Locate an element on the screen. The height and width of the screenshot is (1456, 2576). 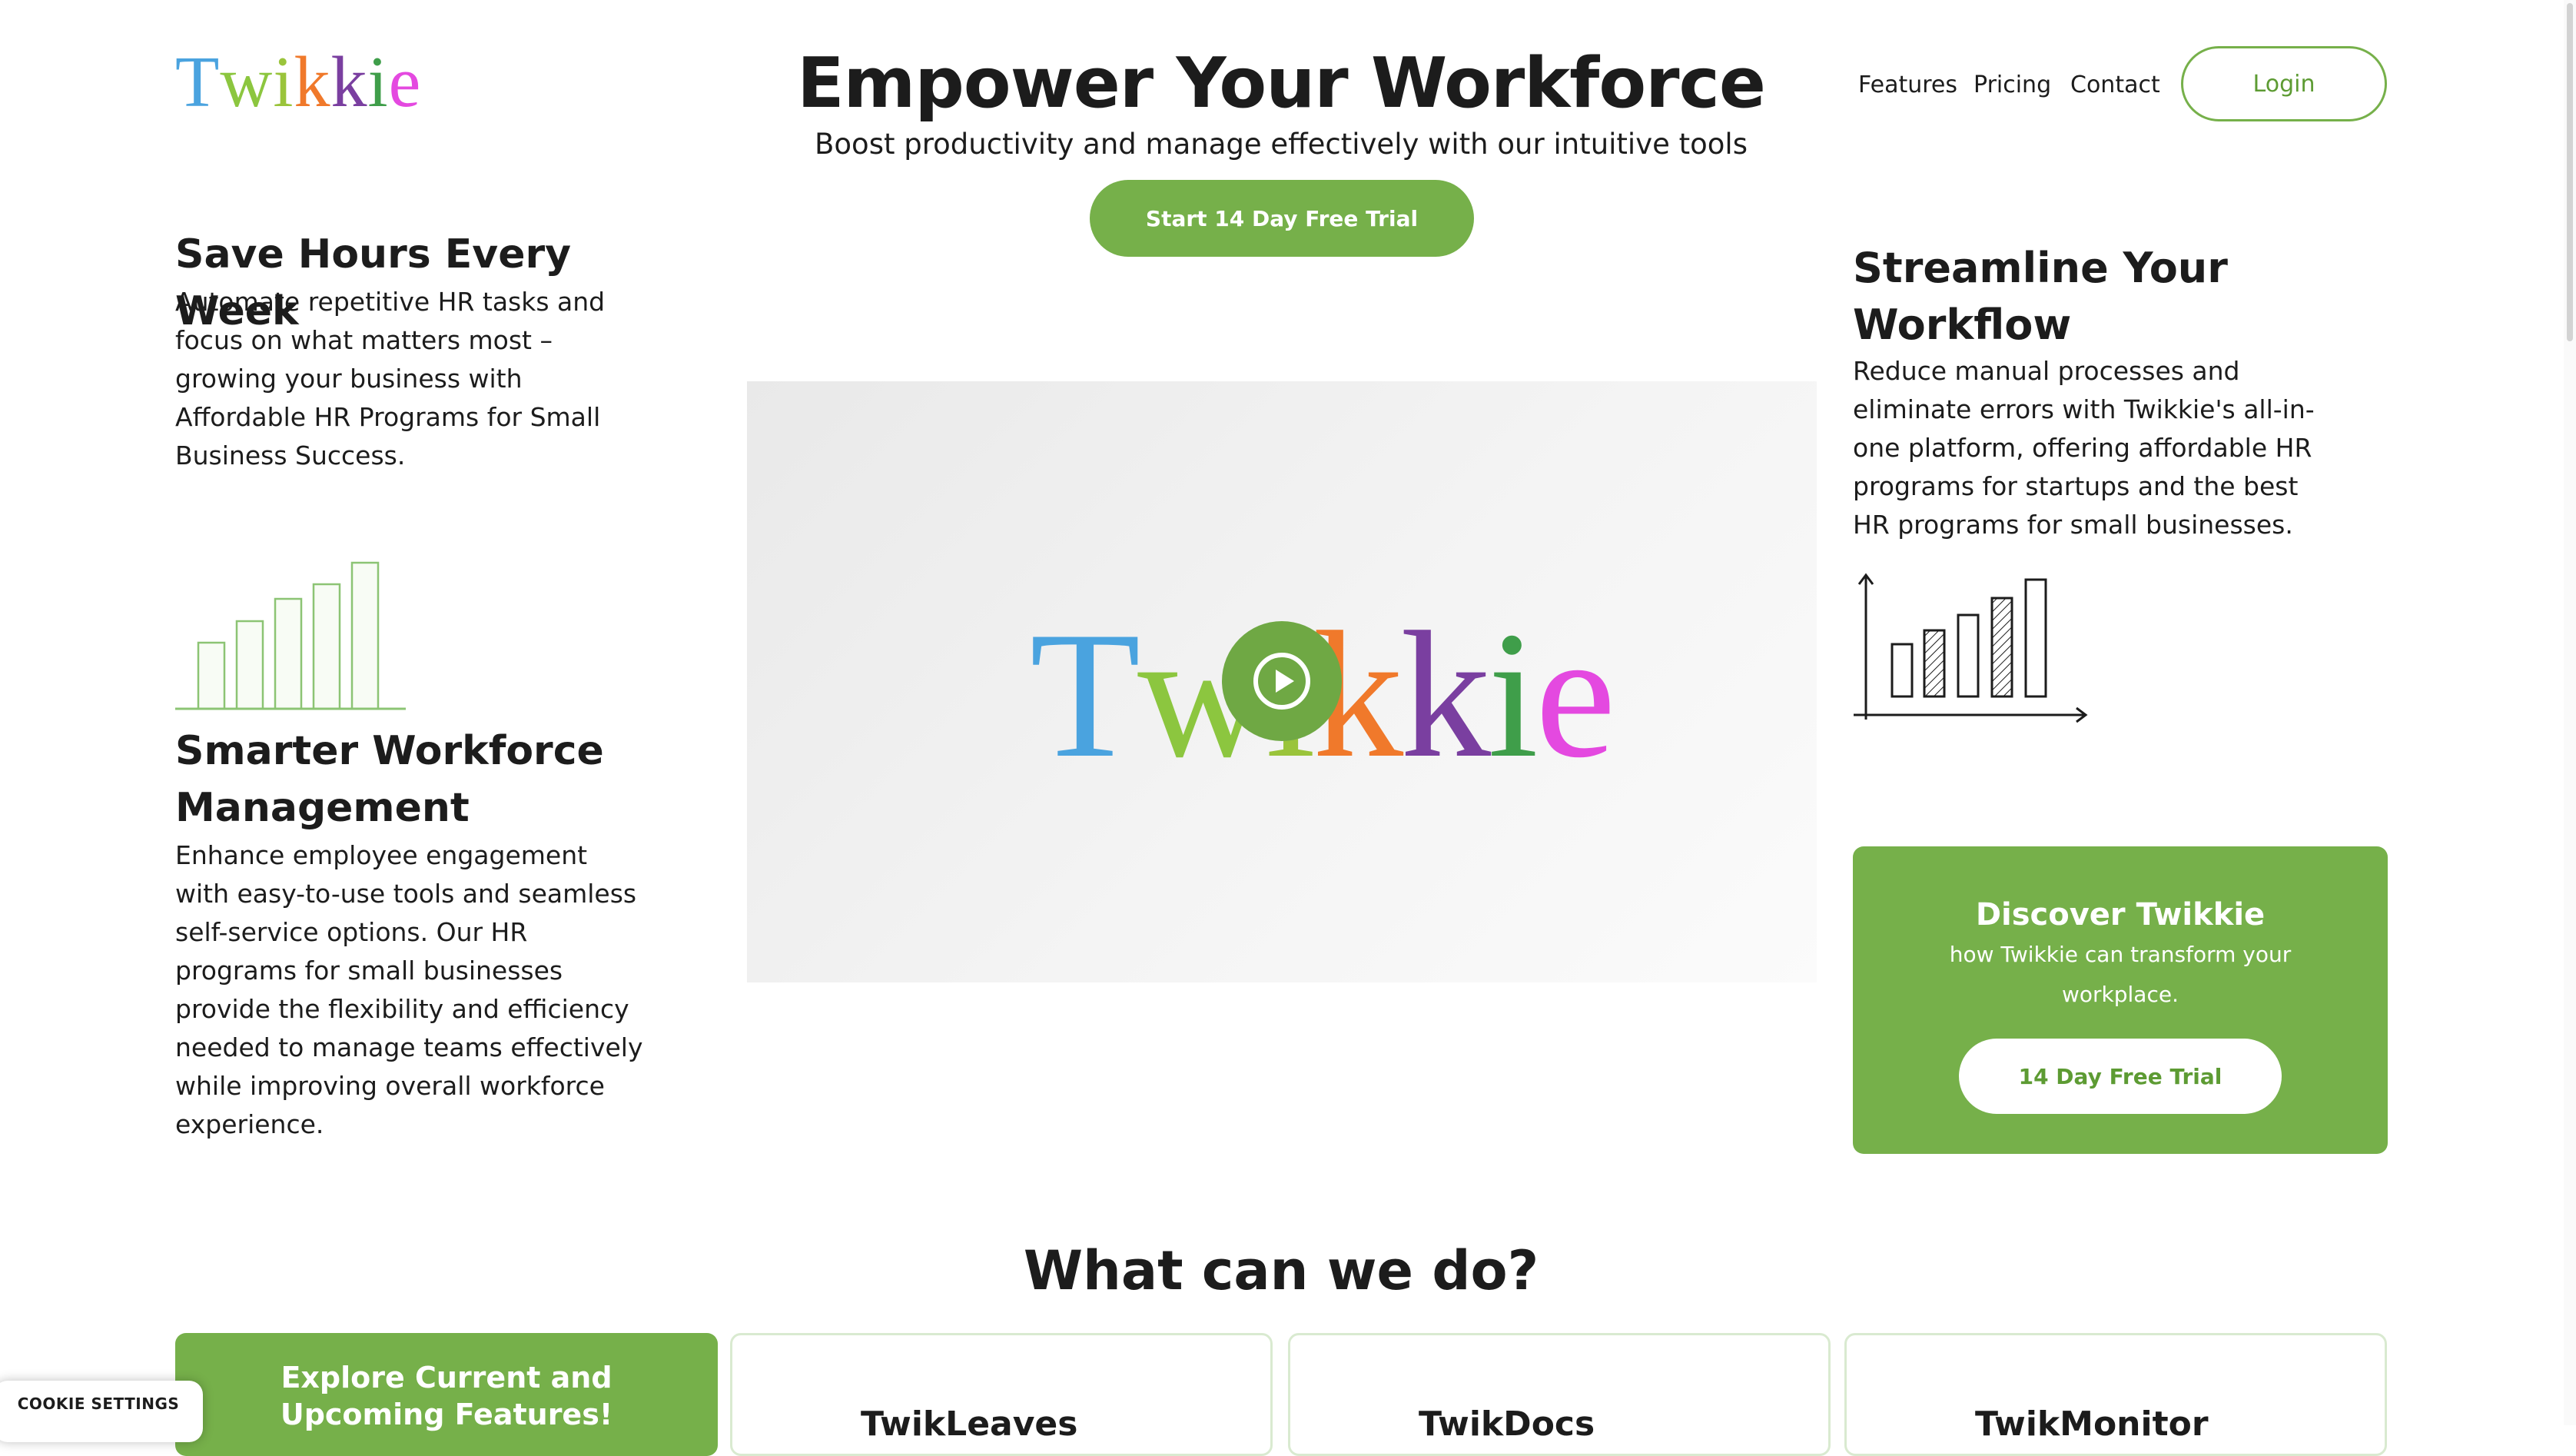
text-line: while improving overall workforce is located at coordinates (390, 1086).